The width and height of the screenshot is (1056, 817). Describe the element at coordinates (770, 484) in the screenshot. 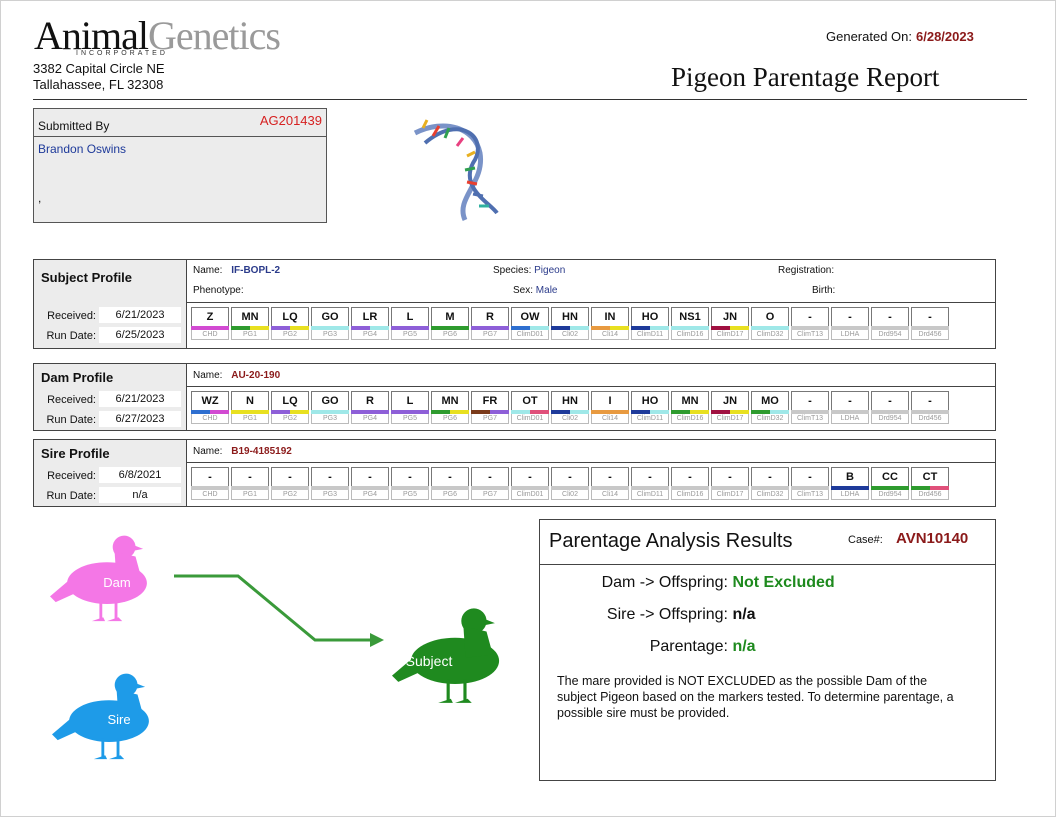

I see `marker-cell: - ClimD32` at that location.